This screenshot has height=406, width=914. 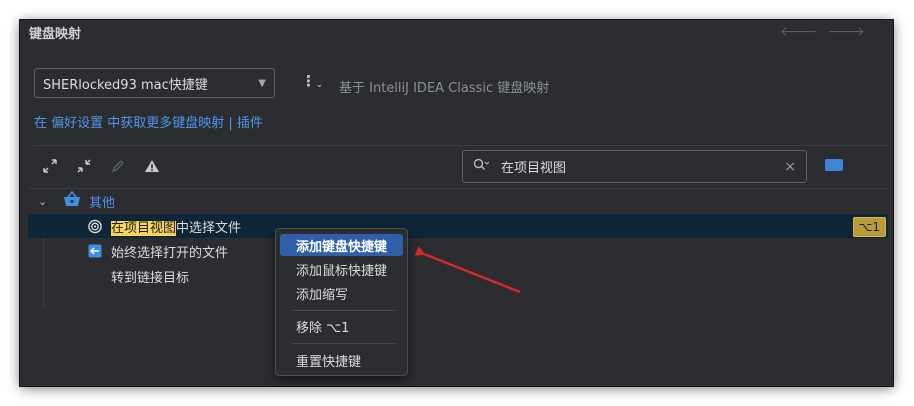 I want to click on get-more-keymaps-links: 在 偏好设置 中获取更多键盘映射 | 插件, so click(x=148, y=121).